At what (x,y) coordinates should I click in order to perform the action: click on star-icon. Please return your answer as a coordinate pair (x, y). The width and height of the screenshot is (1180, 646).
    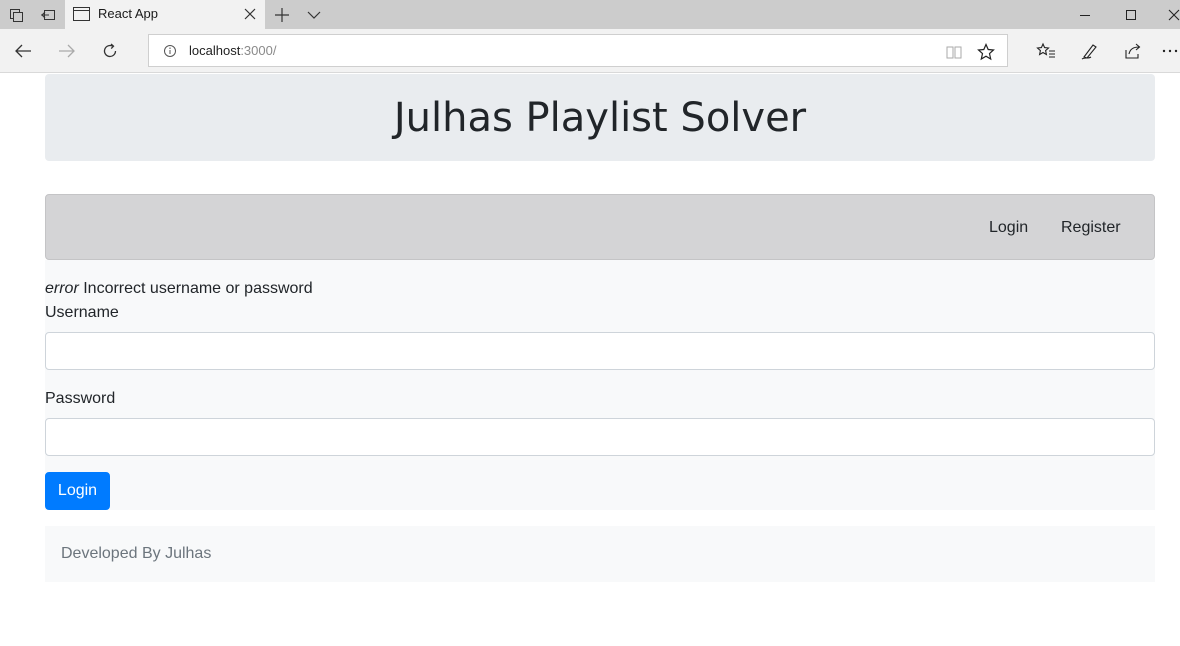
    Looking at the image, I should click on (986, 52).